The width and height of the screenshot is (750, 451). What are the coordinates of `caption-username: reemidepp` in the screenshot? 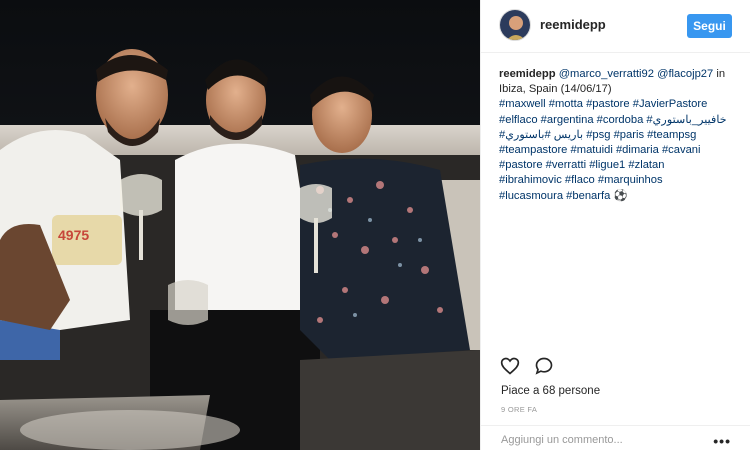 It's located at (527, 74).